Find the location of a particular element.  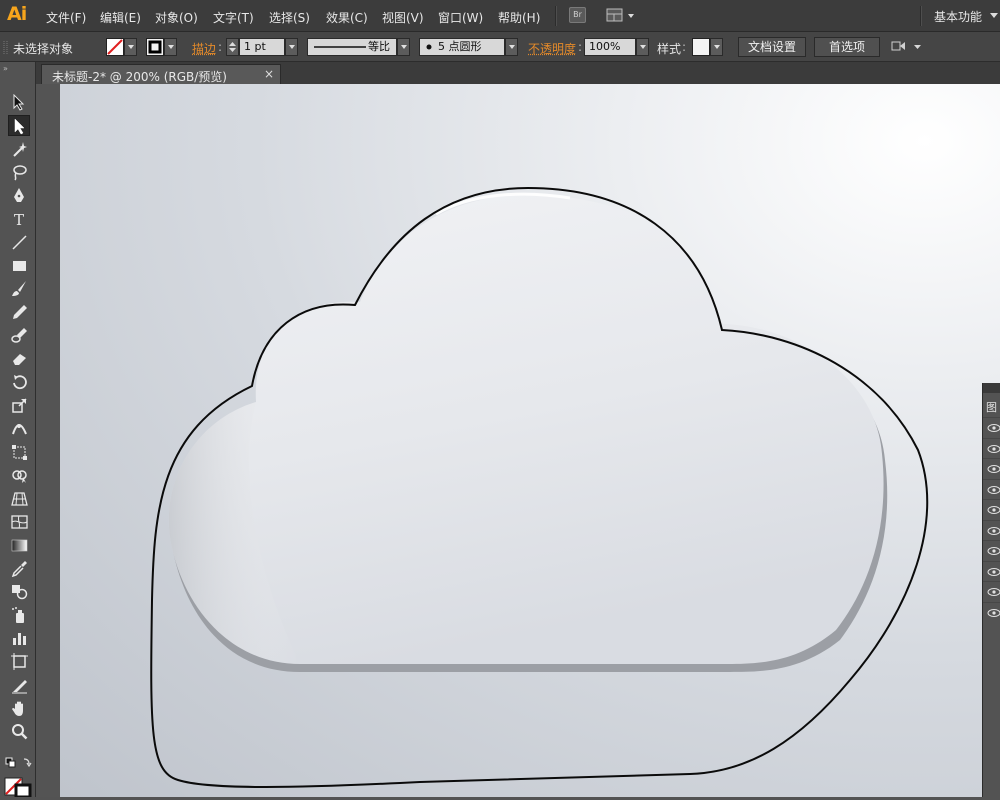

zoom-tool-icon is located at coordinates (19, 731).